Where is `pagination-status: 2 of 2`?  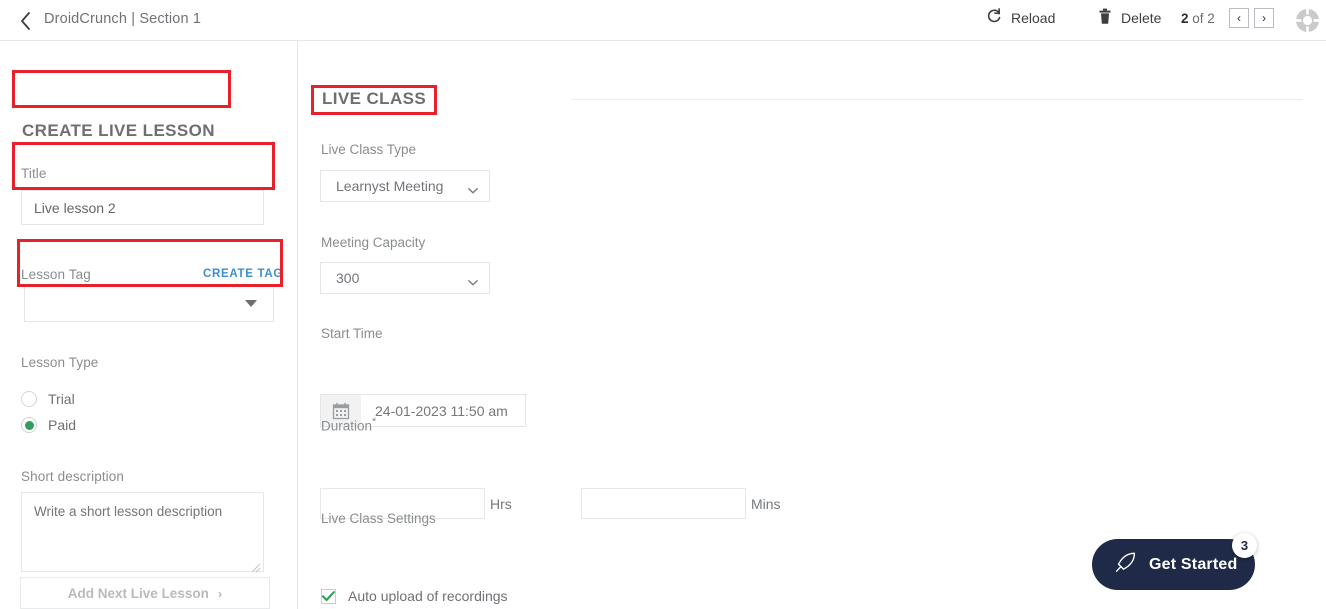
pagination-status: 2 of 2 is located at coordinates (1198, 18).